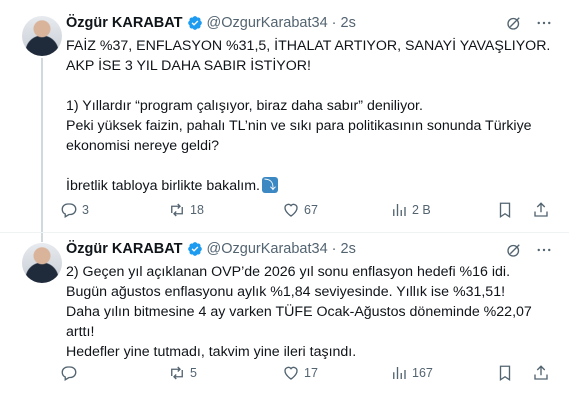 This screenshot has width=569, height=396. I want to click on repost-button: 5, so click(182, 373).